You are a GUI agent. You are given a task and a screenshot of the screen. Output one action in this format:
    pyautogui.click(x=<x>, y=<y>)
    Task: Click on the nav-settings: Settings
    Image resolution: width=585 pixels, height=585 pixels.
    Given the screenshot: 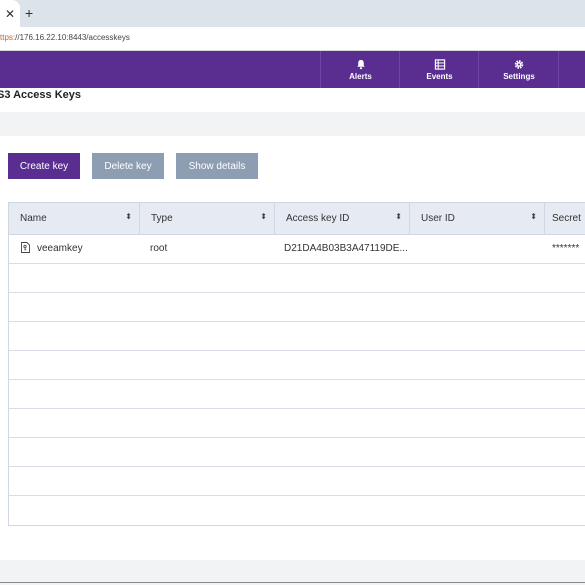 What is the action you would take?
    pyautogui.click(x=518, y=69)
    